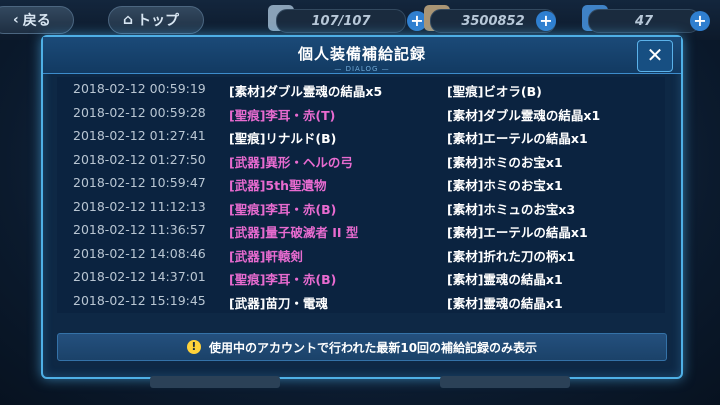 Image resolution: width=720 pixels, height=405 pixels. Describe the element at coordinates (306, 91) in the screenshot. I see `record-item-1: [素材]ダブル霊魂の結晶x5` at that location.